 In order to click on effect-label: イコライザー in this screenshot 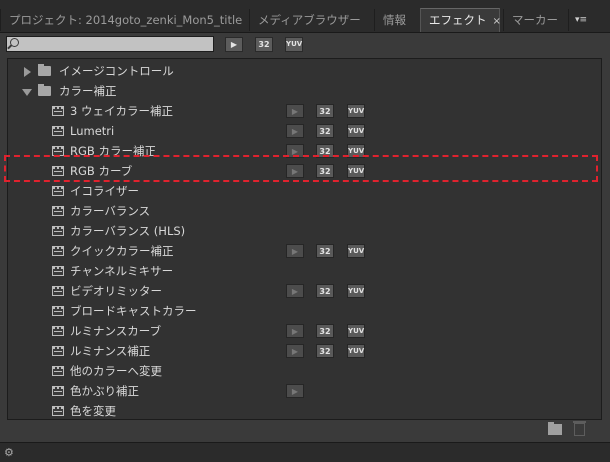, I will do `click(104, 191)`.